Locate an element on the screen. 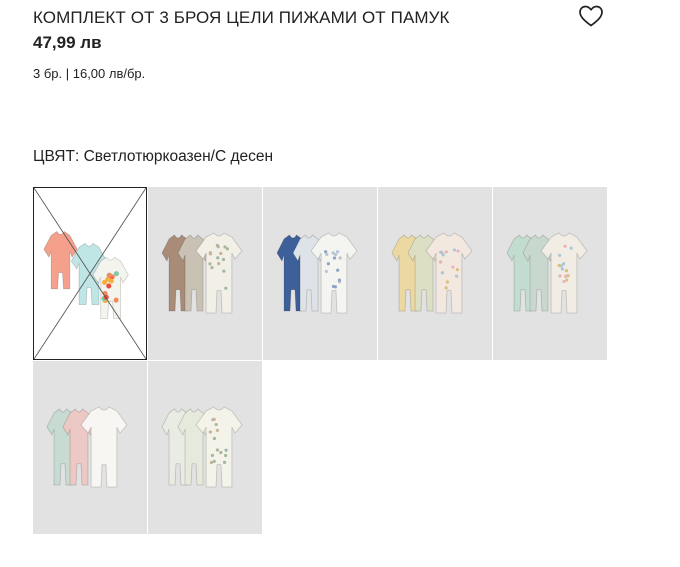 This screenshot has height=567, width=680. color-label: ЦВЯТ: is located at coordinates (56, 156).